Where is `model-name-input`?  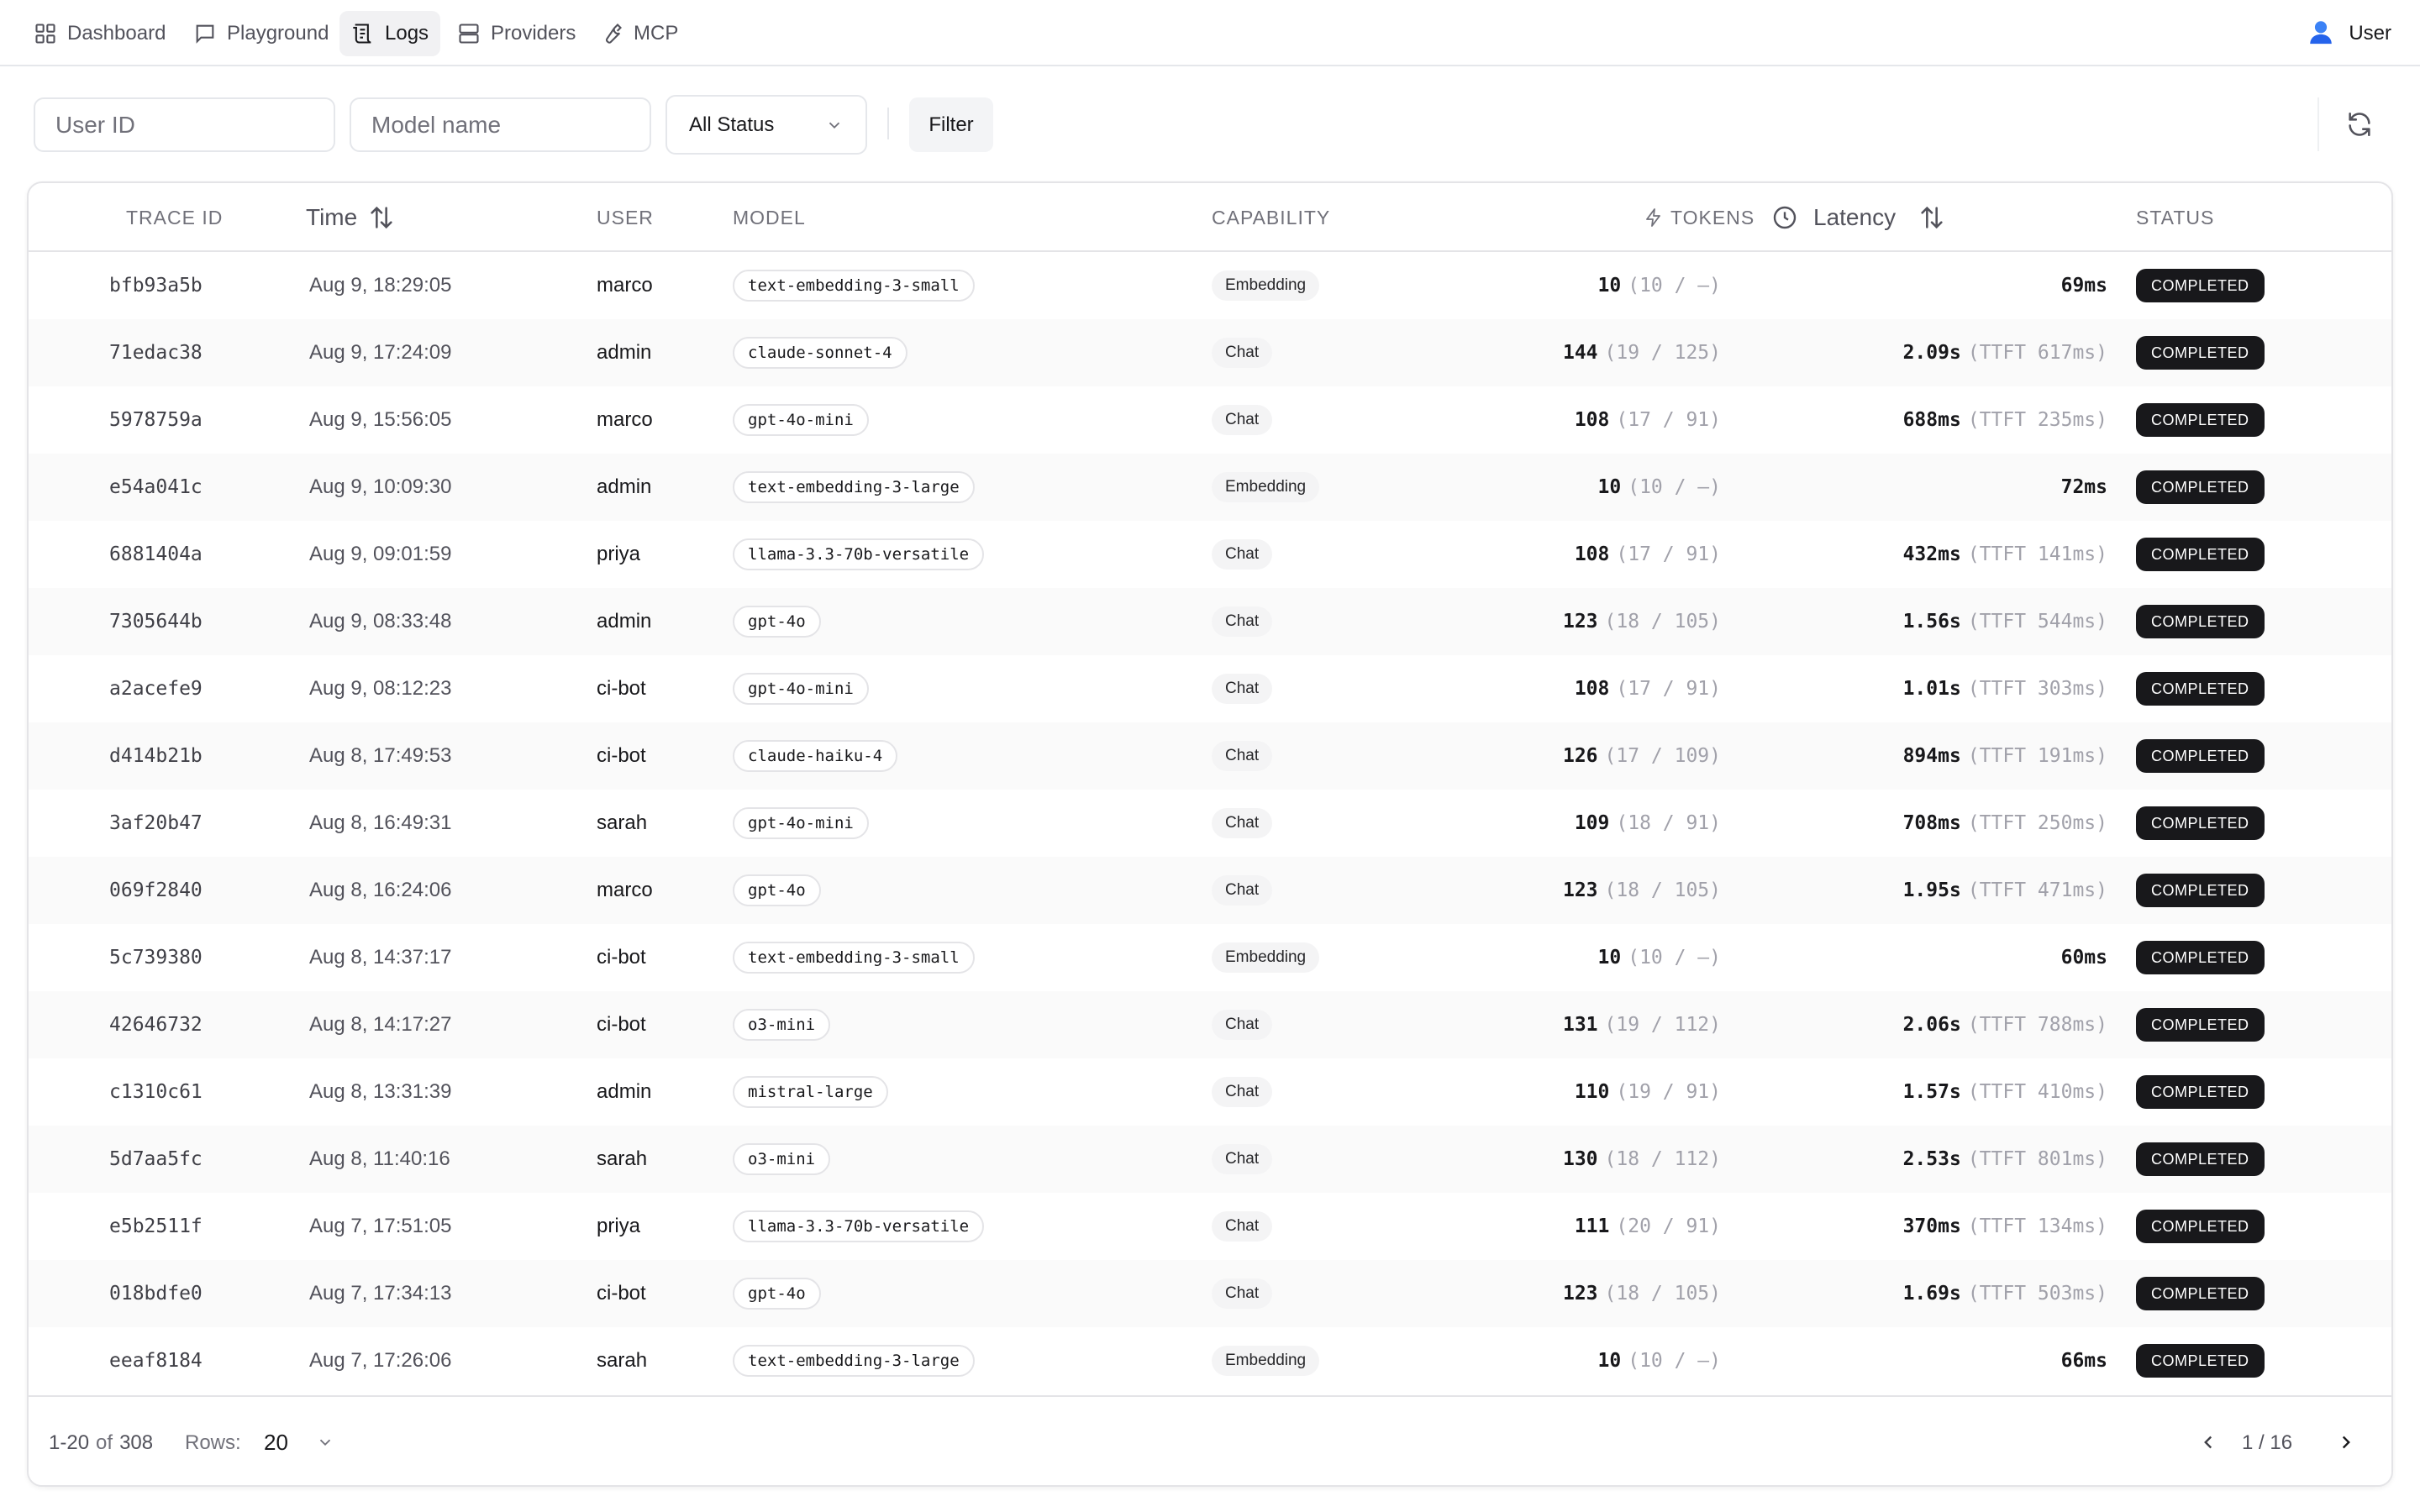
model-name-input is located at coordinates (500, 124).